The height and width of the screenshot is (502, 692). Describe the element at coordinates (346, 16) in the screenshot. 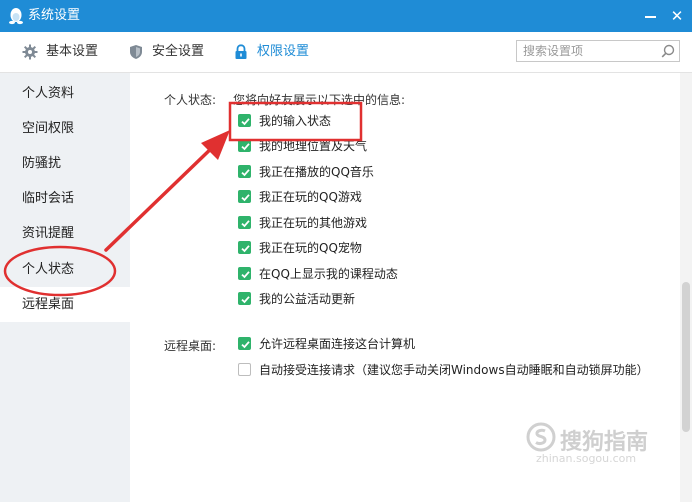

I see `title-bar: 系统设置 ✕` at that location.